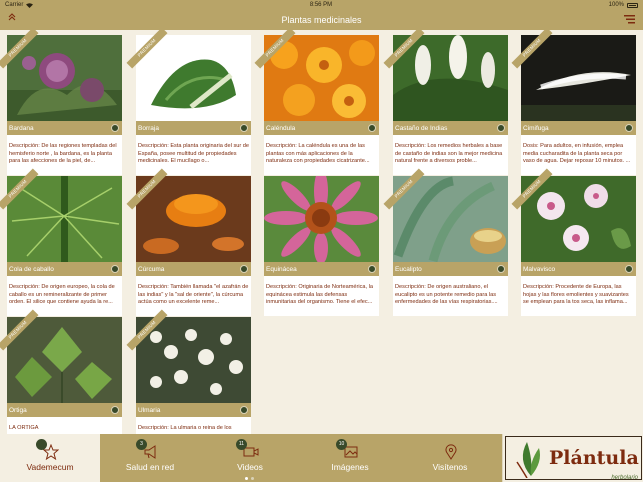  Describe the element at coordinates (629, 19) in the screenshot. I see `filter-icon` at that location.